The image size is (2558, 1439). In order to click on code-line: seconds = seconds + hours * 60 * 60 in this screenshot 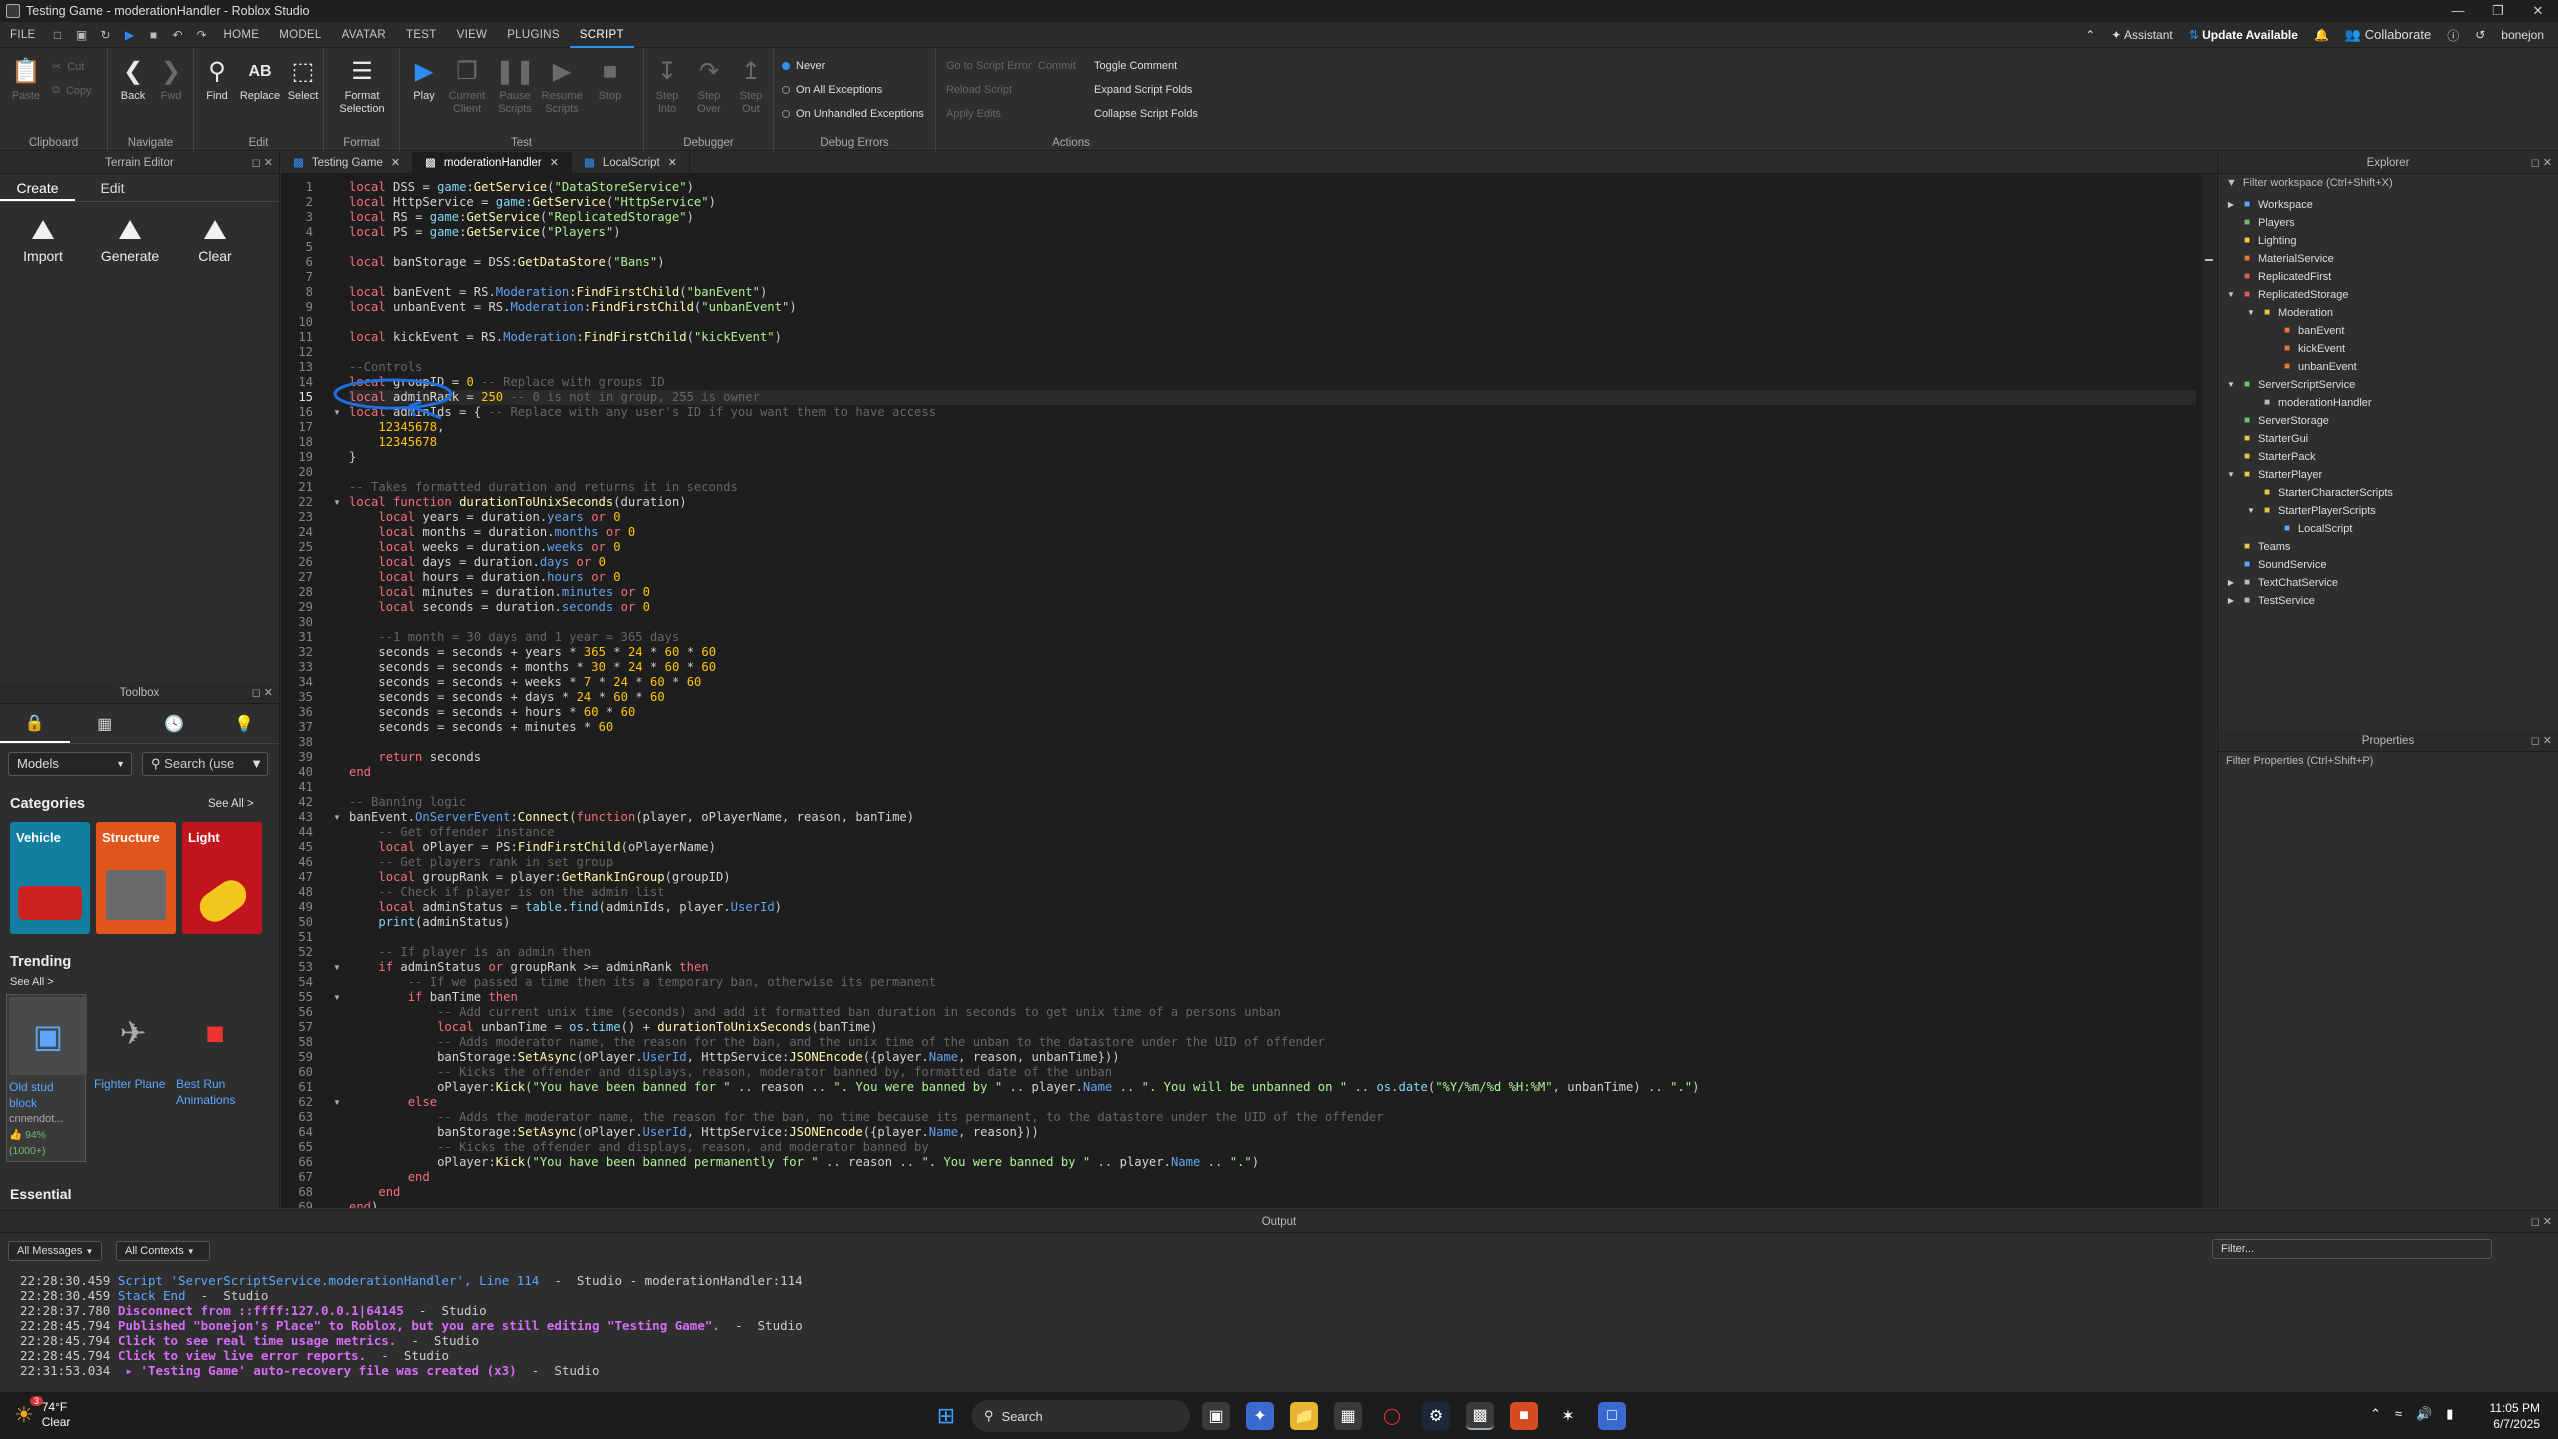, I will do `click(492, 712)`.